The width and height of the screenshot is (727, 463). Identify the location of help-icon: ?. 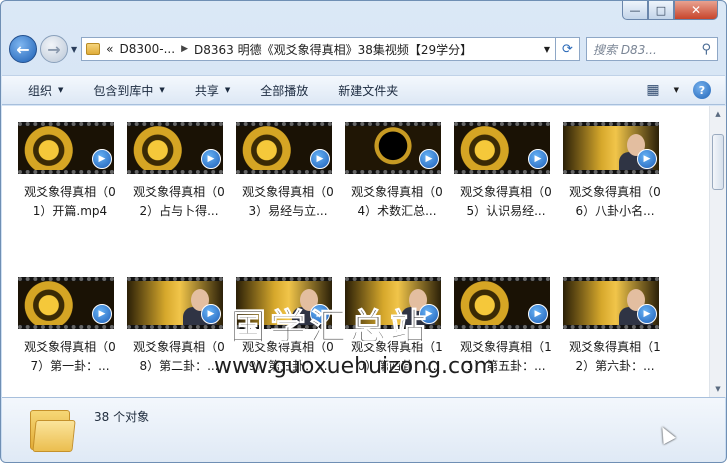
(702, 90).